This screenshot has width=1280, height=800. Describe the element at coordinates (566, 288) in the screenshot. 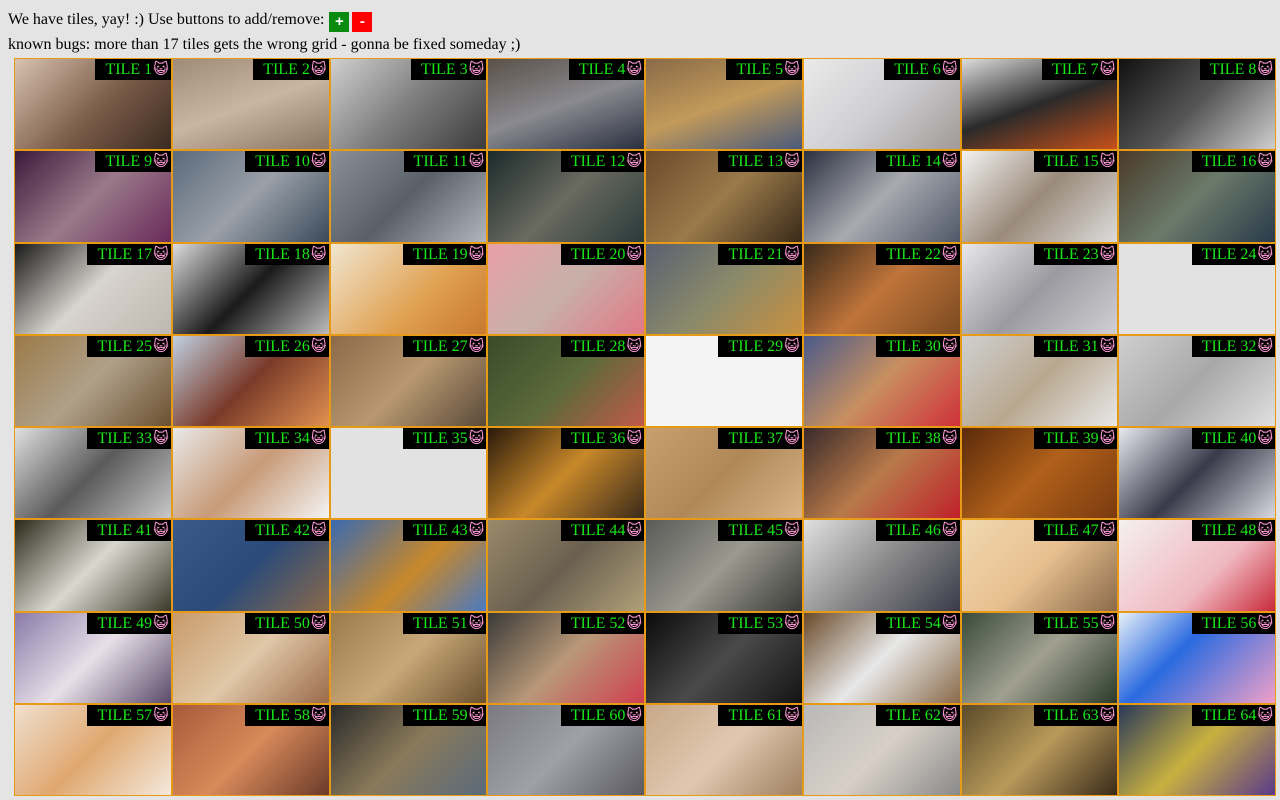

I see `tile: TILE 20😺` at that location.